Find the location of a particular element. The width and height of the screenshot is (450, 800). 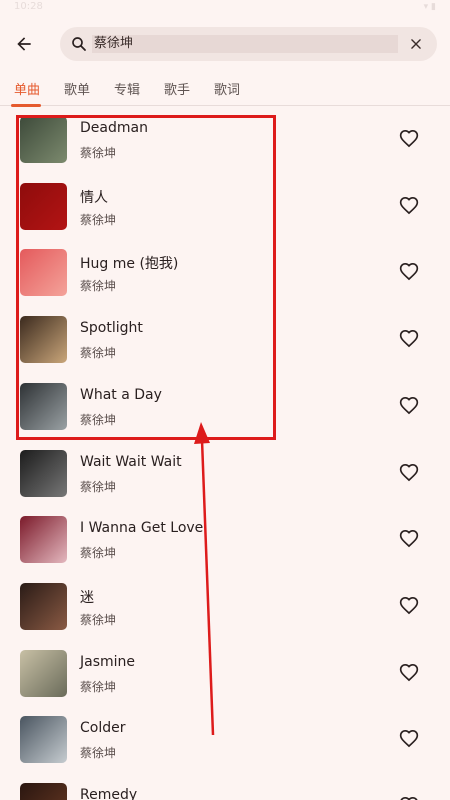

status-time: 10:28 is located at coordinates (28, 6).